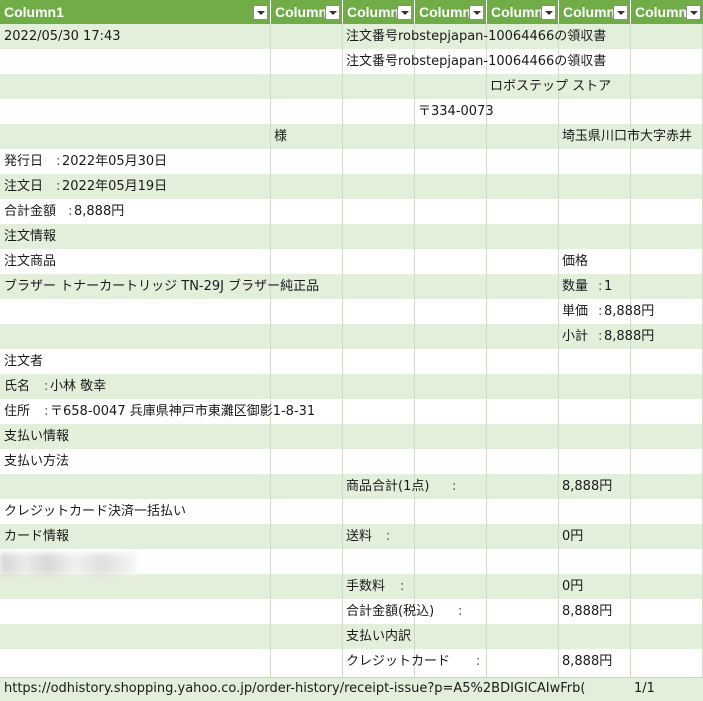  Describe the element at coordinates (575, 311) in the screenshot. I see `cell-label-unit-price: 単価` at that location.